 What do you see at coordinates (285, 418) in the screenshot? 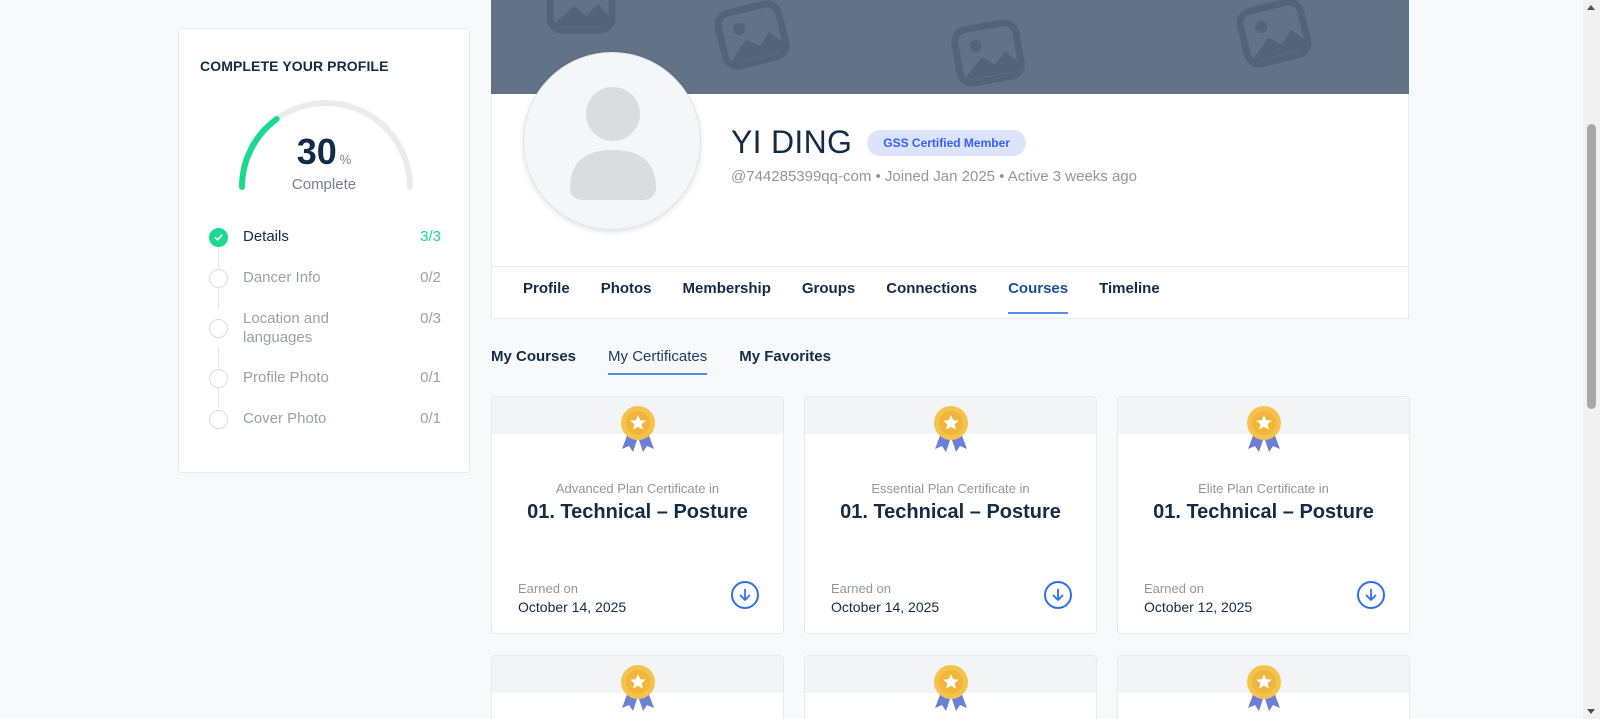
I see `step-label: Cover Photo` at bounding box center [285, 418].